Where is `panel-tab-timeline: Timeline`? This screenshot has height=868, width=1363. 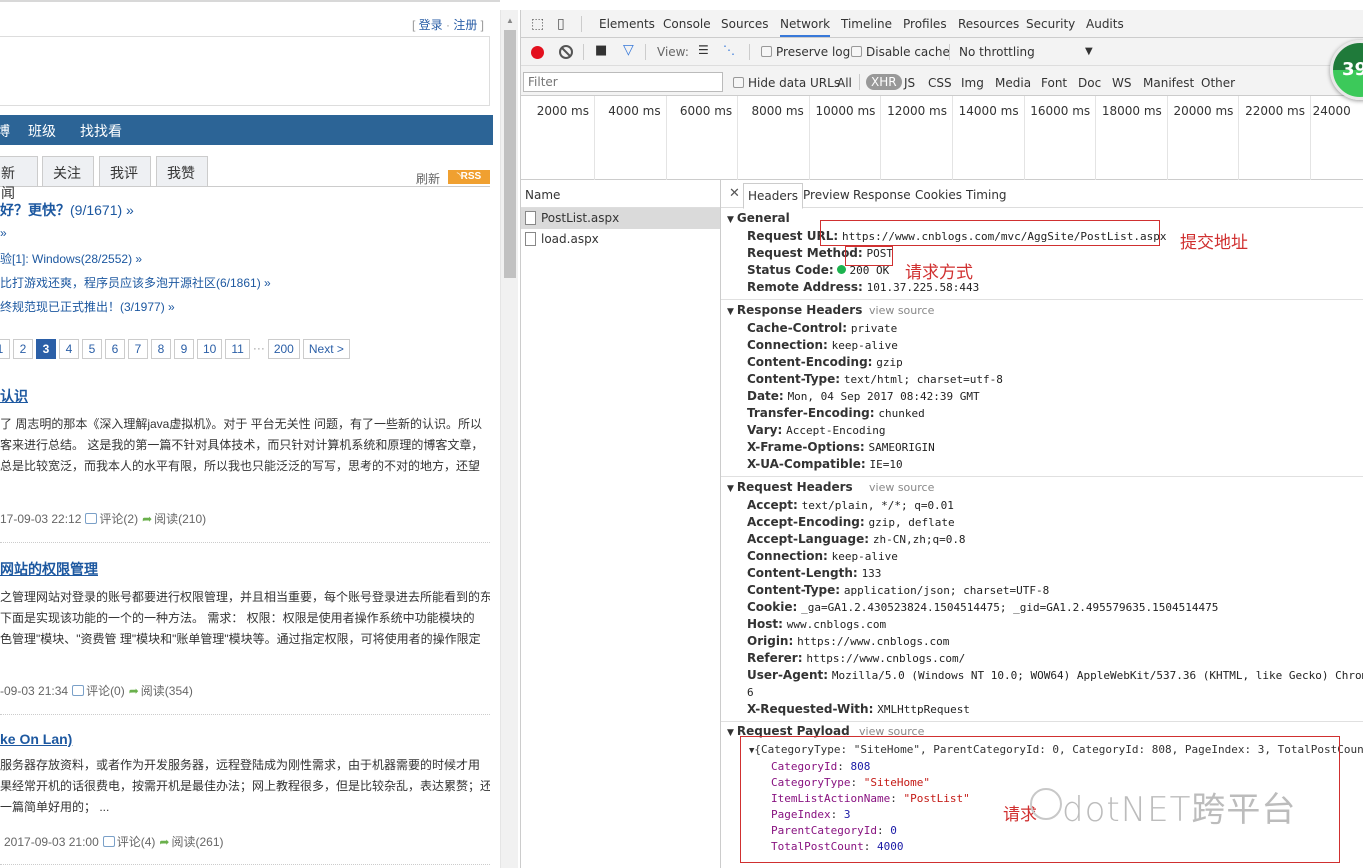 panel-tab-timeline: Timeline is located at coordinates (866, 24).